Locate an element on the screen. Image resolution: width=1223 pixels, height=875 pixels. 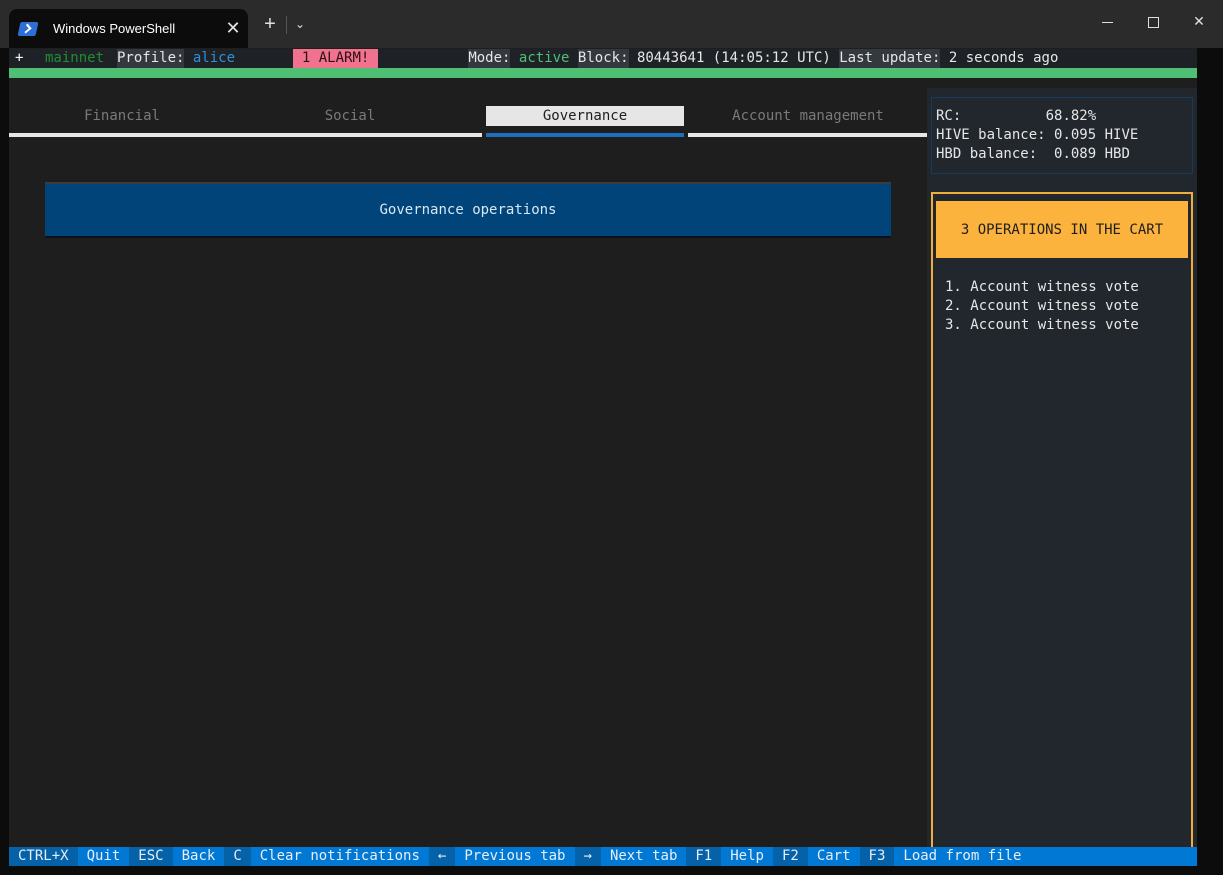
back-action: Back is located at coordinates (198, 856).